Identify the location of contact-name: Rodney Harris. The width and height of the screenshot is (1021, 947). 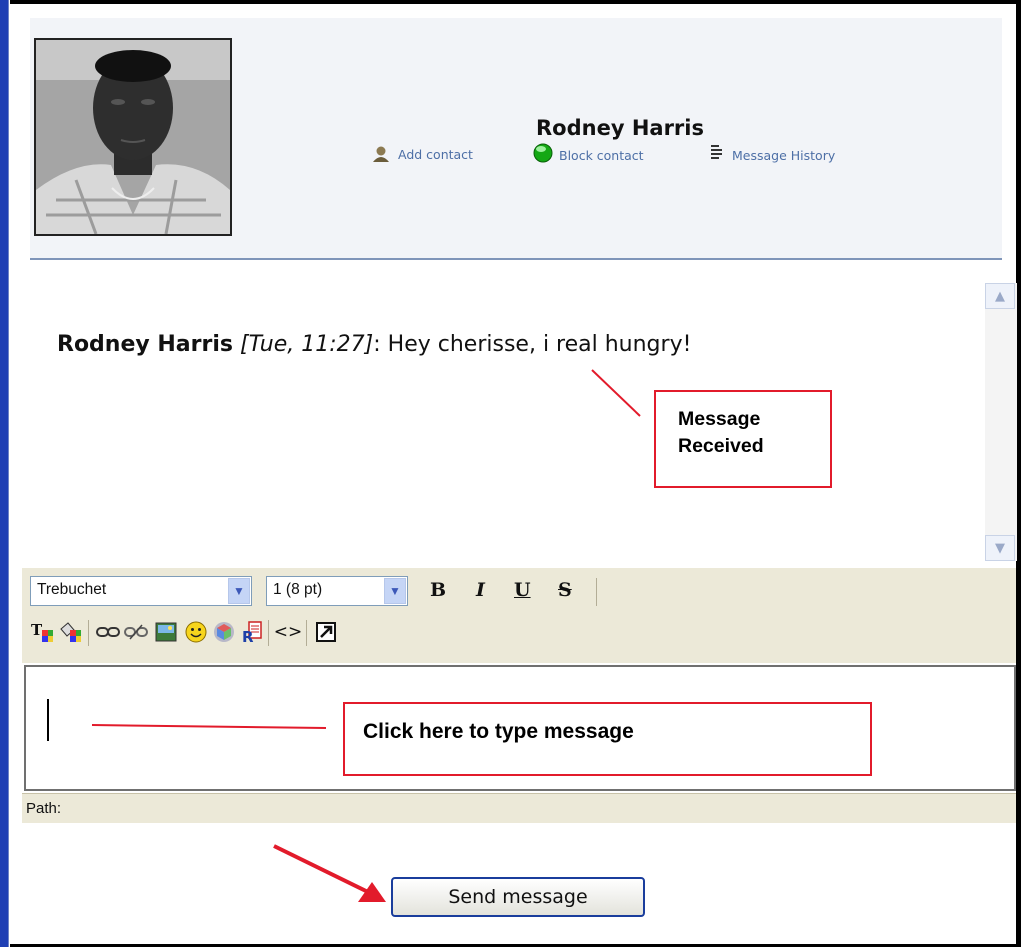
(620, 128).